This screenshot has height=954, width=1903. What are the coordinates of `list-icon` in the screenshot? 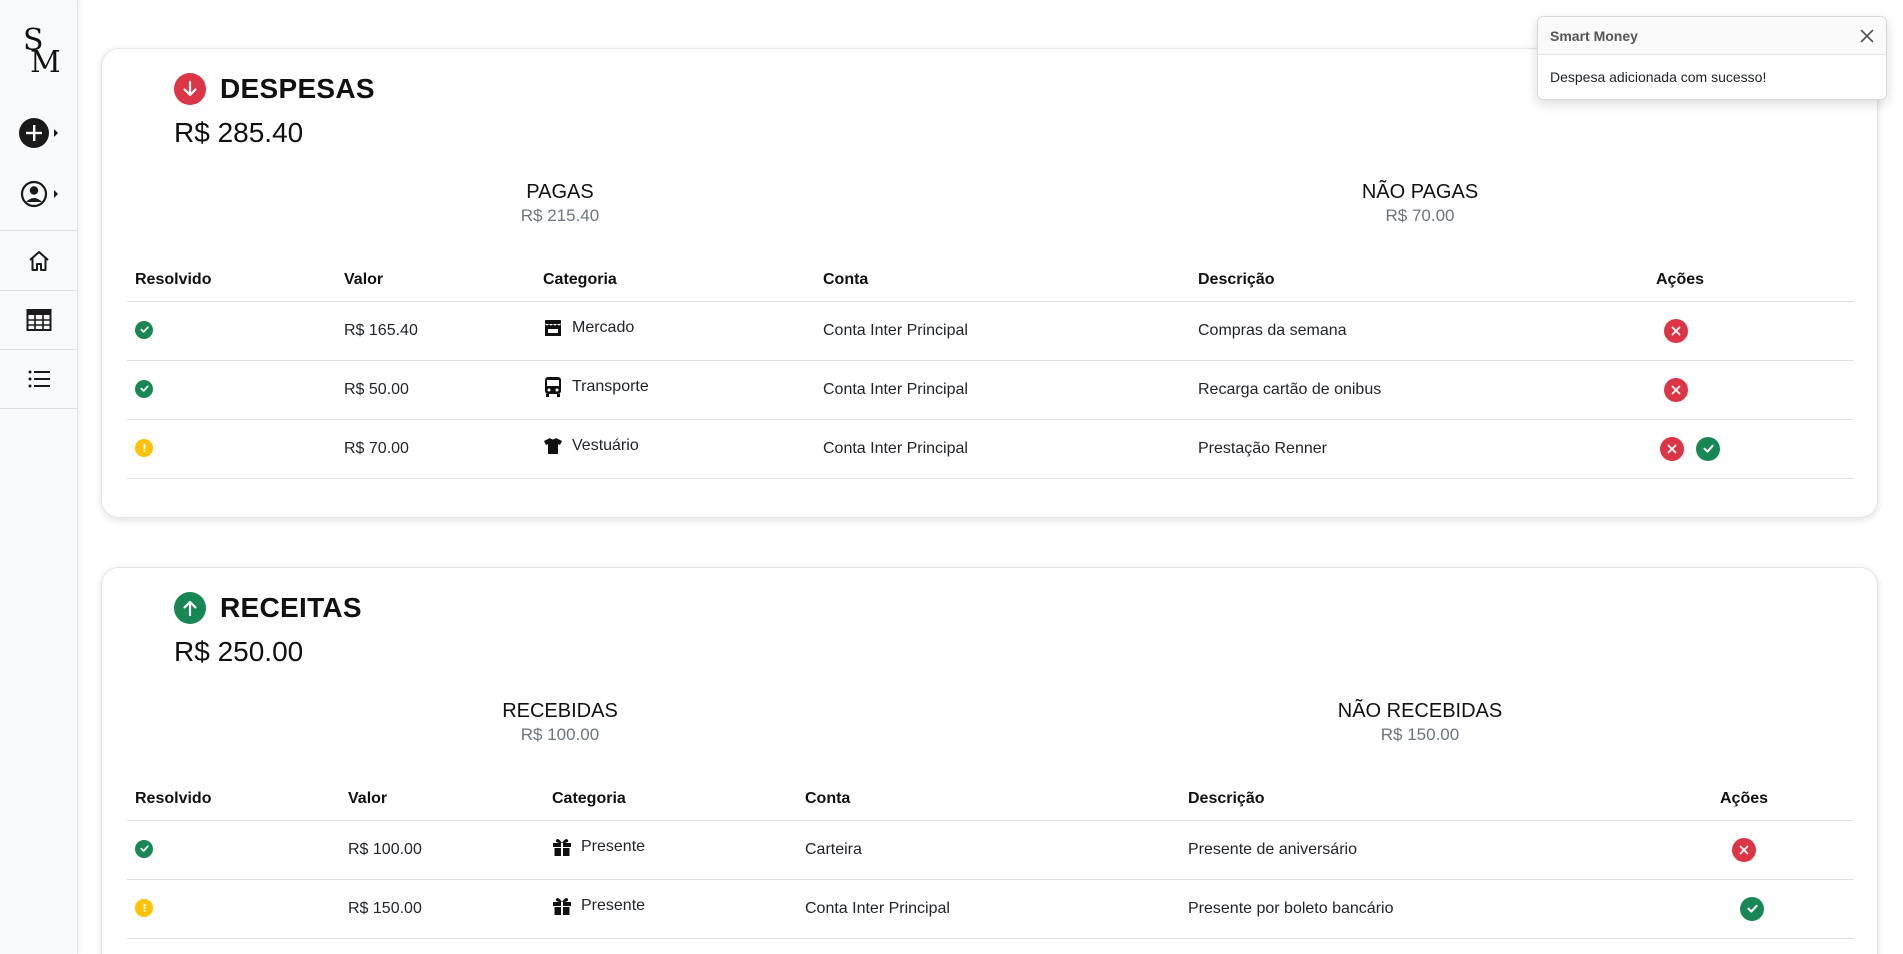 It's located at (39, 378).